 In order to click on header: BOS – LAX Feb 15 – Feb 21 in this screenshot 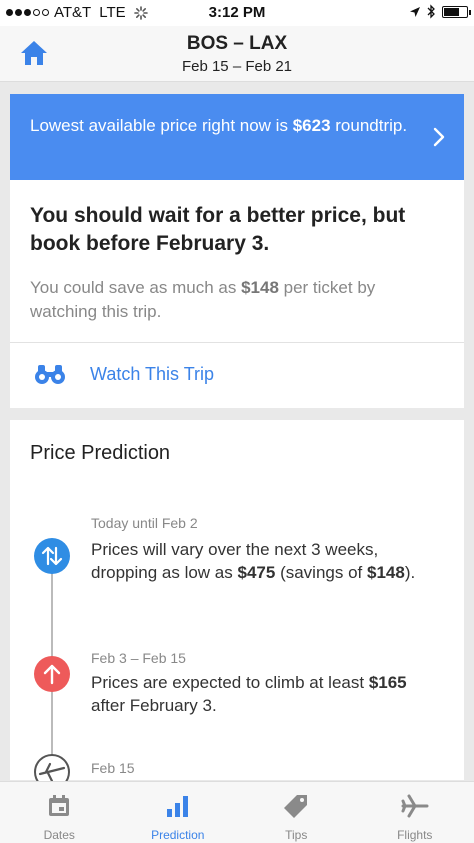, I will do `click(237, 54)`.